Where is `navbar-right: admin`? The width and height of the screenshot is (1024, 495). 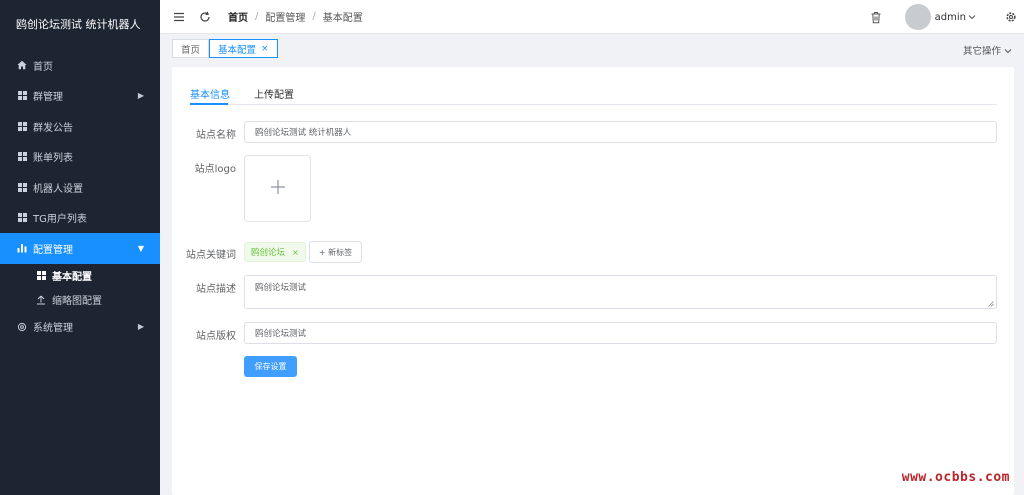 navbar-right: admin is located at coordinates (940, 17).